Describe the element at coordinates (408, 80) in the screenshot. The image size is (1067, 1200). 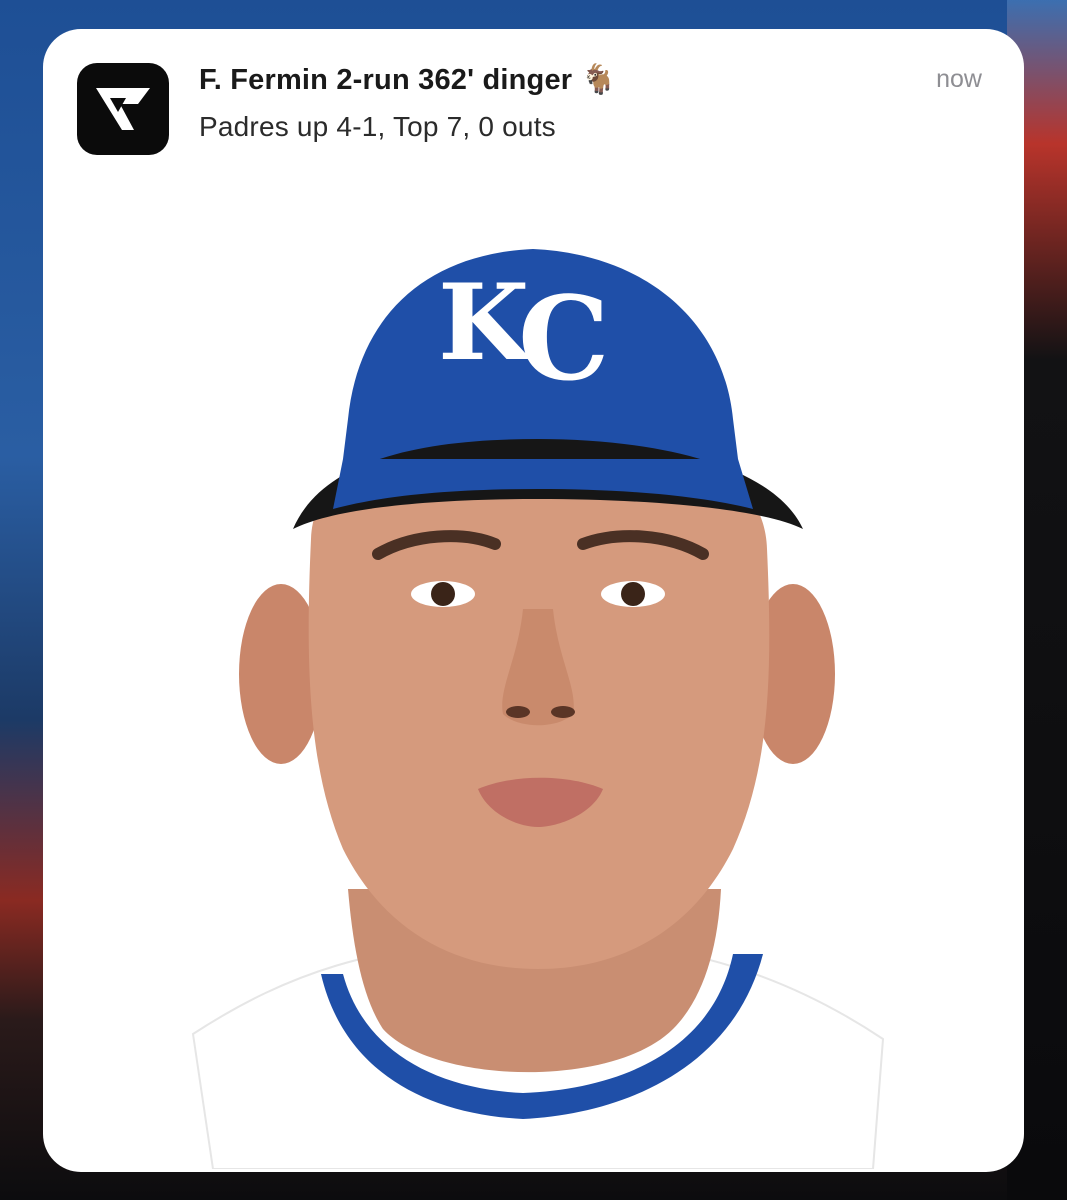
I see `notification-title: F. Fermin 2-run 362' dinger 🐐` at that location.